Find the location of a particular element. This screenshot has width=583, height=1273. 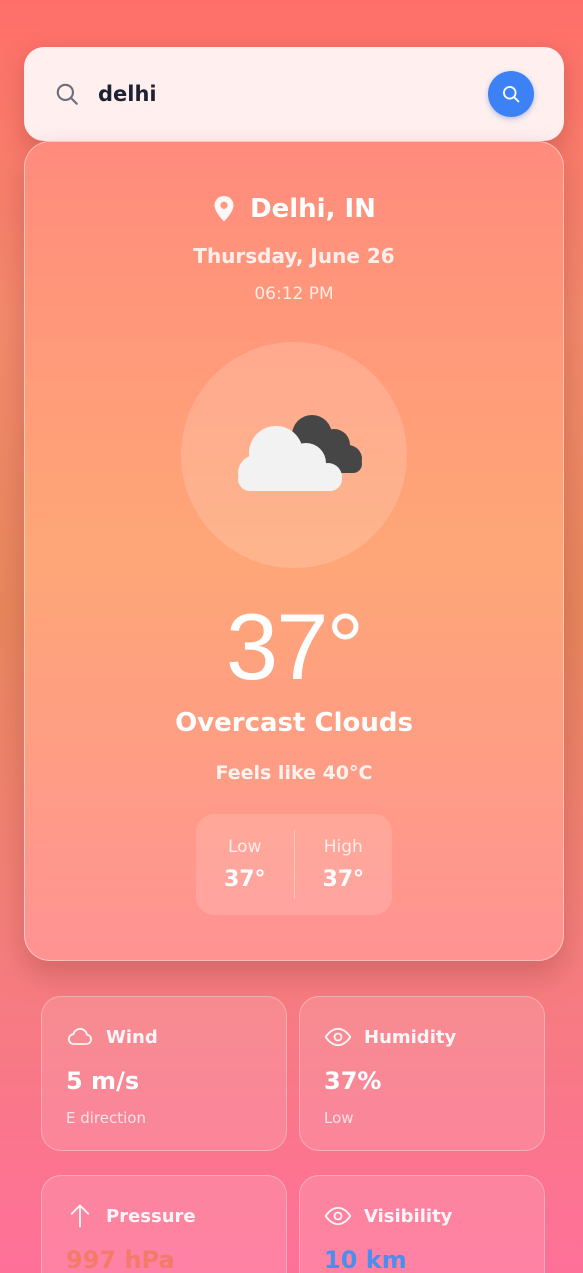

location: Delhi, IN is located at coordinates (294, 209).